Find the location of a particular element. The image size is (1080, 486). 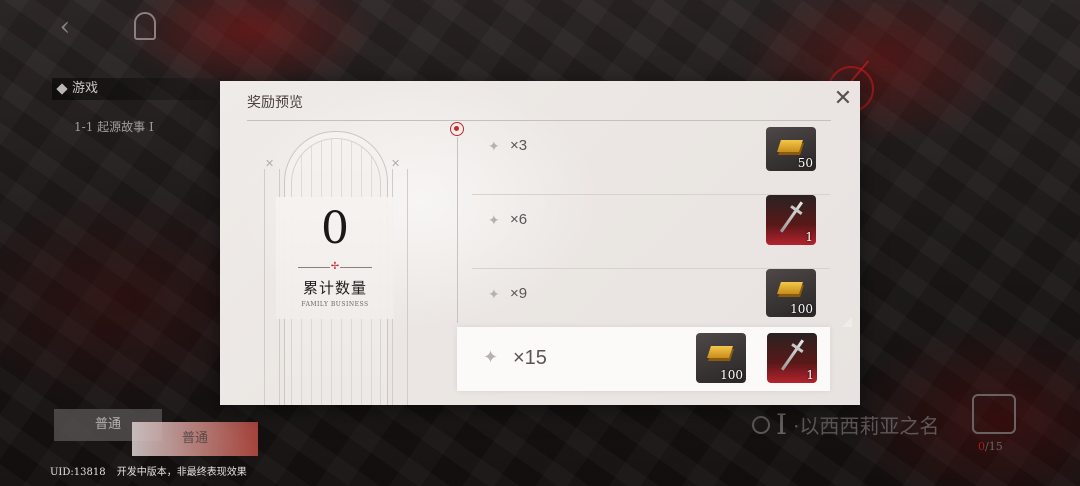

gold-bar-icon: 50 is located at coordinates (791, 149).